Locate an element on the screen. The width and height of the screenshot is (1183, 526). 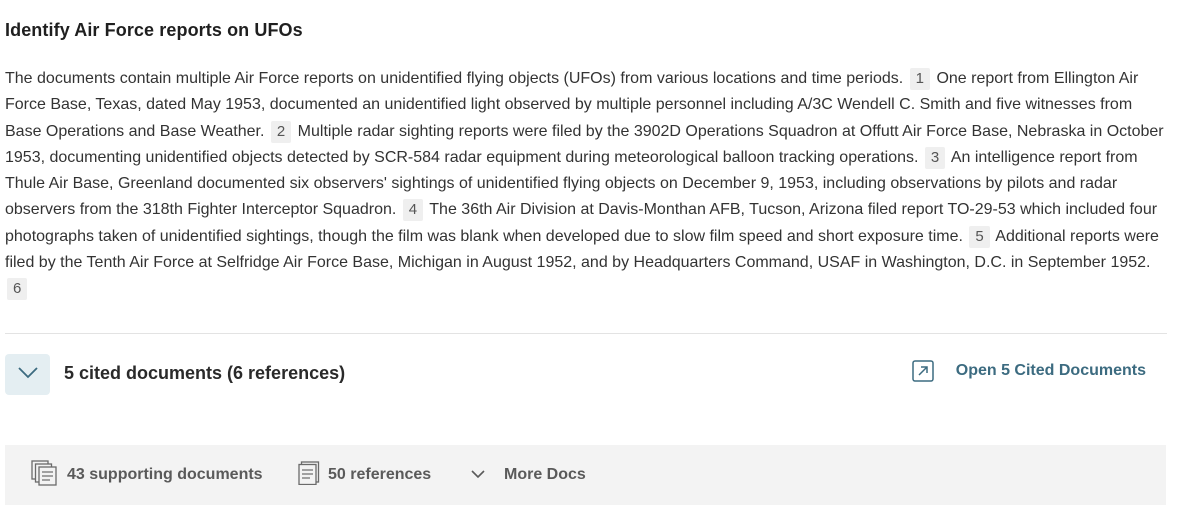
more-docs-button: More Docs is located at coordinates (528, 475).